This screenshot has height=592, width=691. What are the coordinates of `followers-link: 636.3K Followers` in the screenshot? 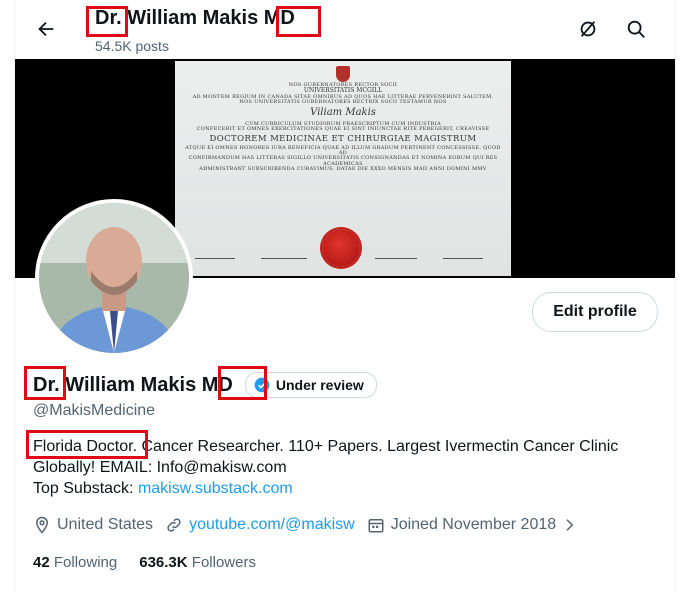 It's located at (197, 562).